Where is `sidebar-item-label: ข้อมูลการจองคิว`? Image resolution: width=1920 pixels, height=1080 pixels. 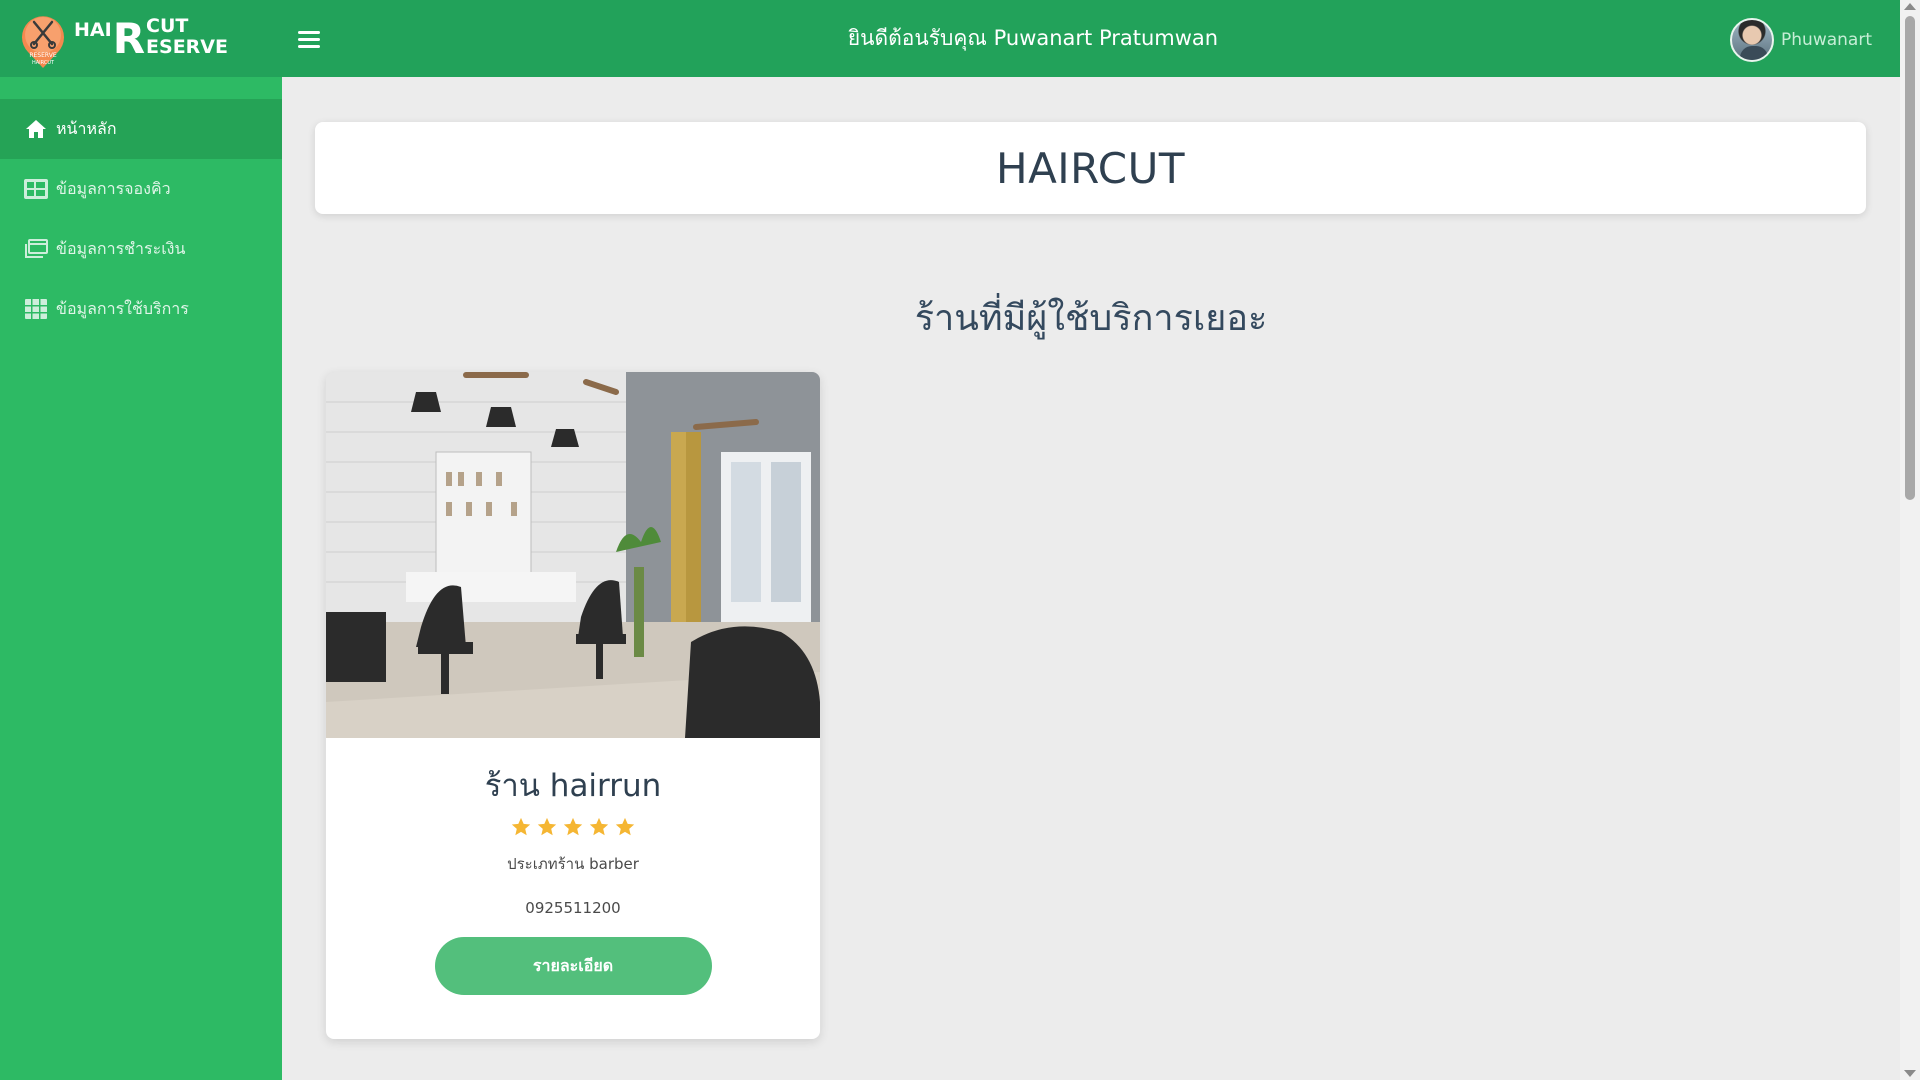
sidebar-item-label: ข้อมูลการจองคิว is located at coordinates (113, 188).